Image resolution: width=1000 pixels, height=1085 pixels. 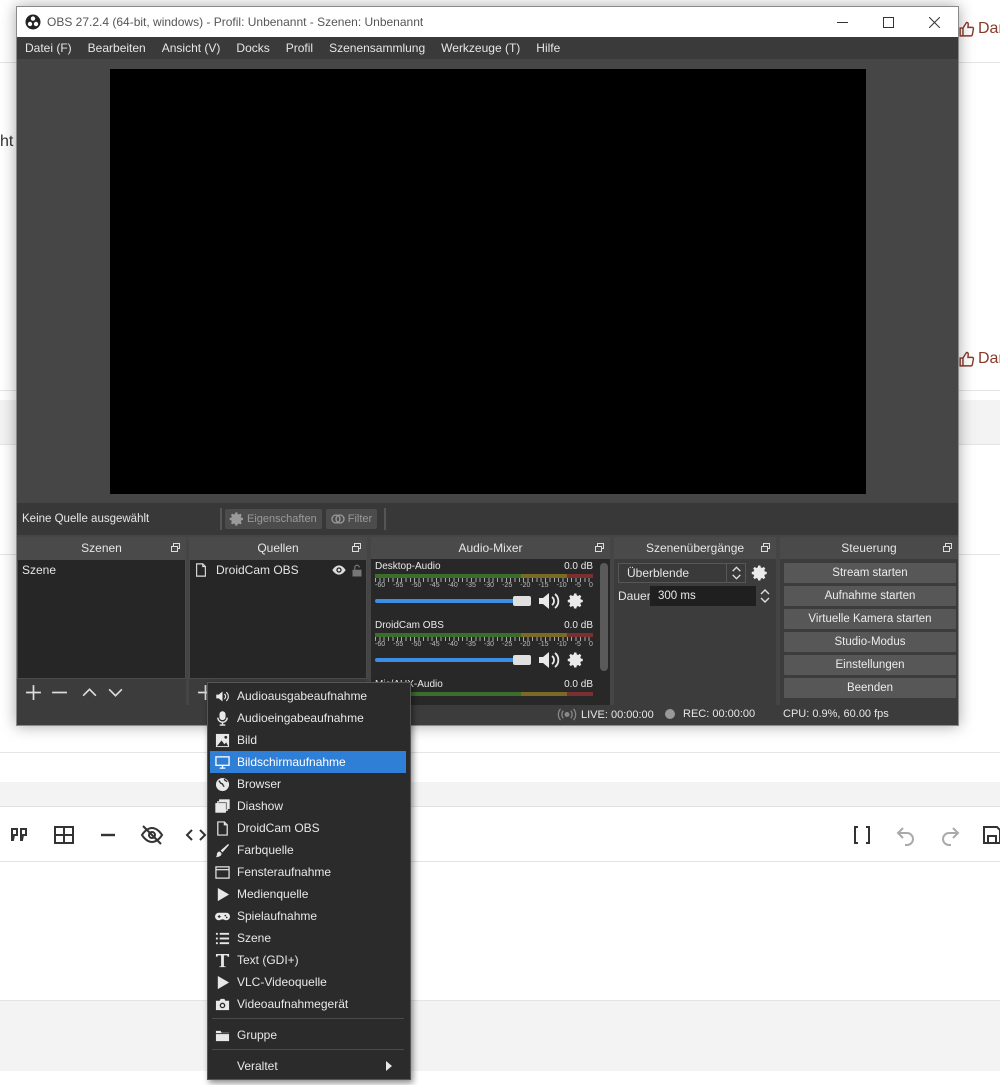 What do you see at coordinates (59, 692) in the screenshot?
I see `remove-scene-button` at bounding box center [59, 692].